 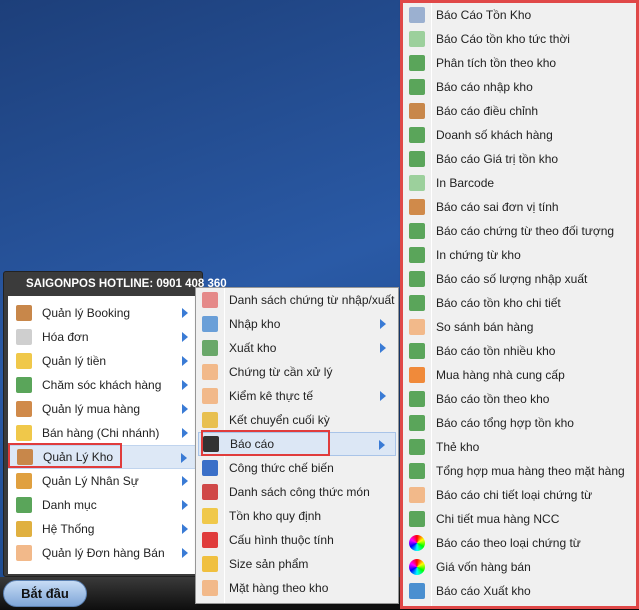 I want to click on transfer-icon, so click(x=210, y=420).